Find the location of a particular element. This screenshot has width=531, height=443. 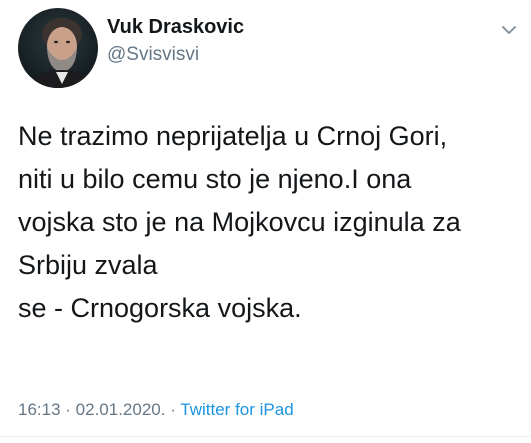

chevron-down-icon is located at coordinates (509, 30).